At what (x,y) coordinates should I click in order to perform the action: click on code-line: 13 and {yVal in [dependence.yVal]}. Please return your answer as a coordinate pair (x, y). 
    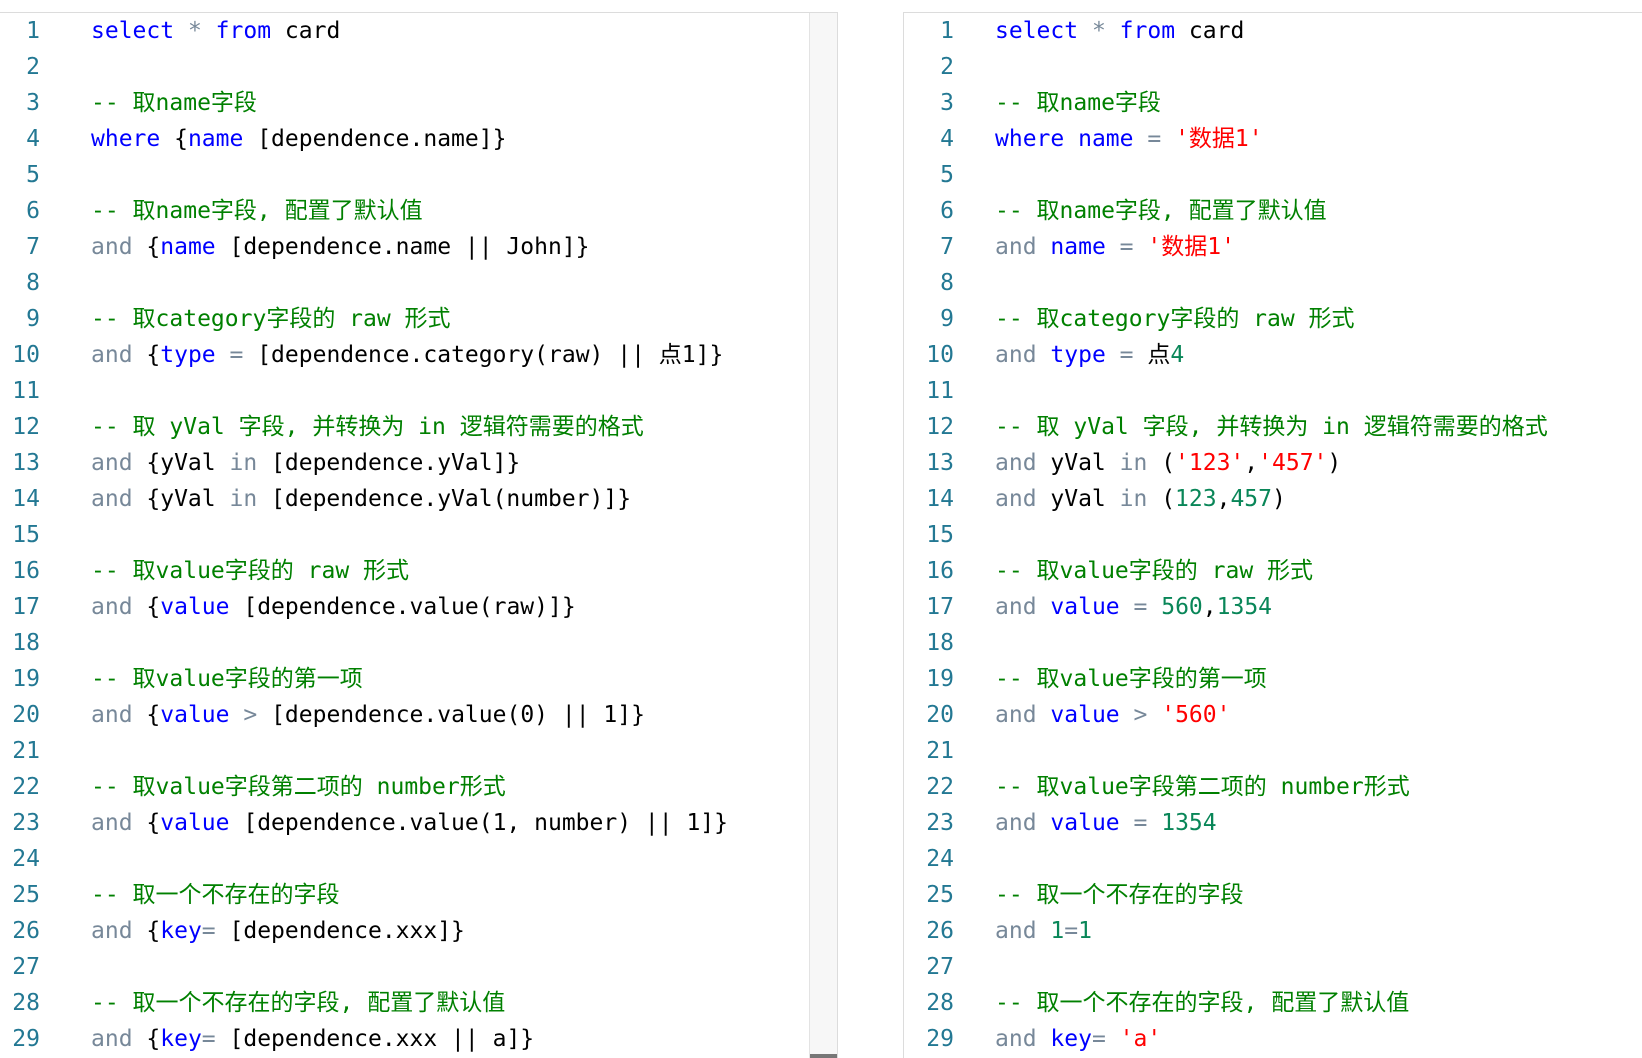
    Looking at the image, I should click on (418, 463).